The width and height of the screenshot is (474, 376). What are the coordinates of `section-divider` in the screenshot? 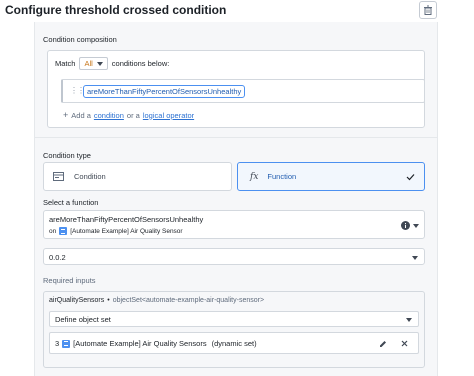 It's located at (236, 137).